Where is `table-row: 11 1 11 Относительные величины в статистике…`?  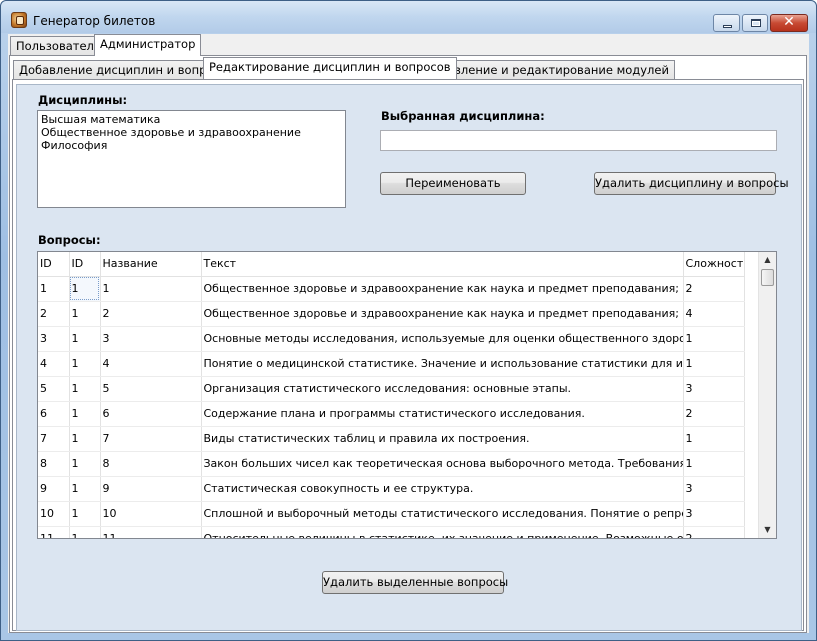 table-row: 11 1 11 Относительные величины в статистике… is located at coordinates (391, 532).